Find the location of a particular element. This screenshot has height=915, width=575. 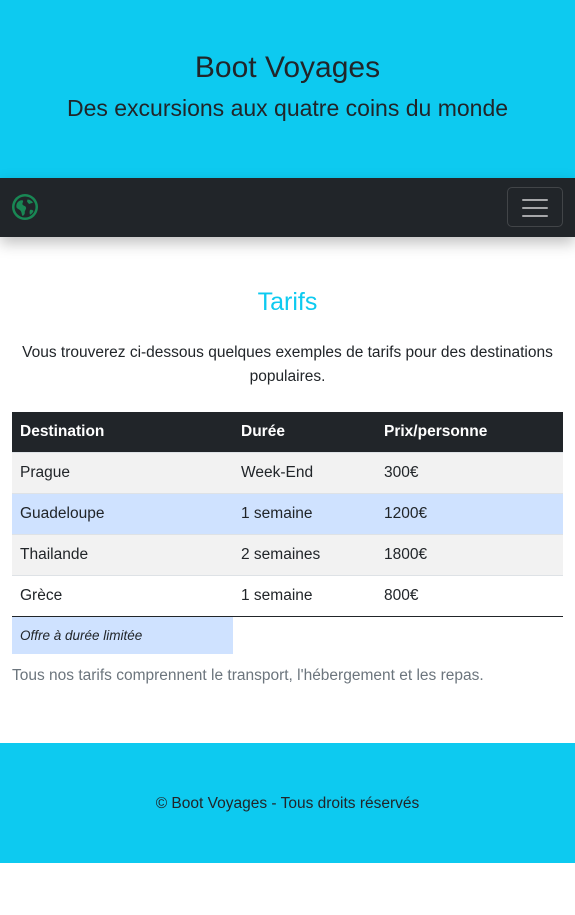

table-row: Grèce 1 semaine 800€ is located at coordinates (287, 595).